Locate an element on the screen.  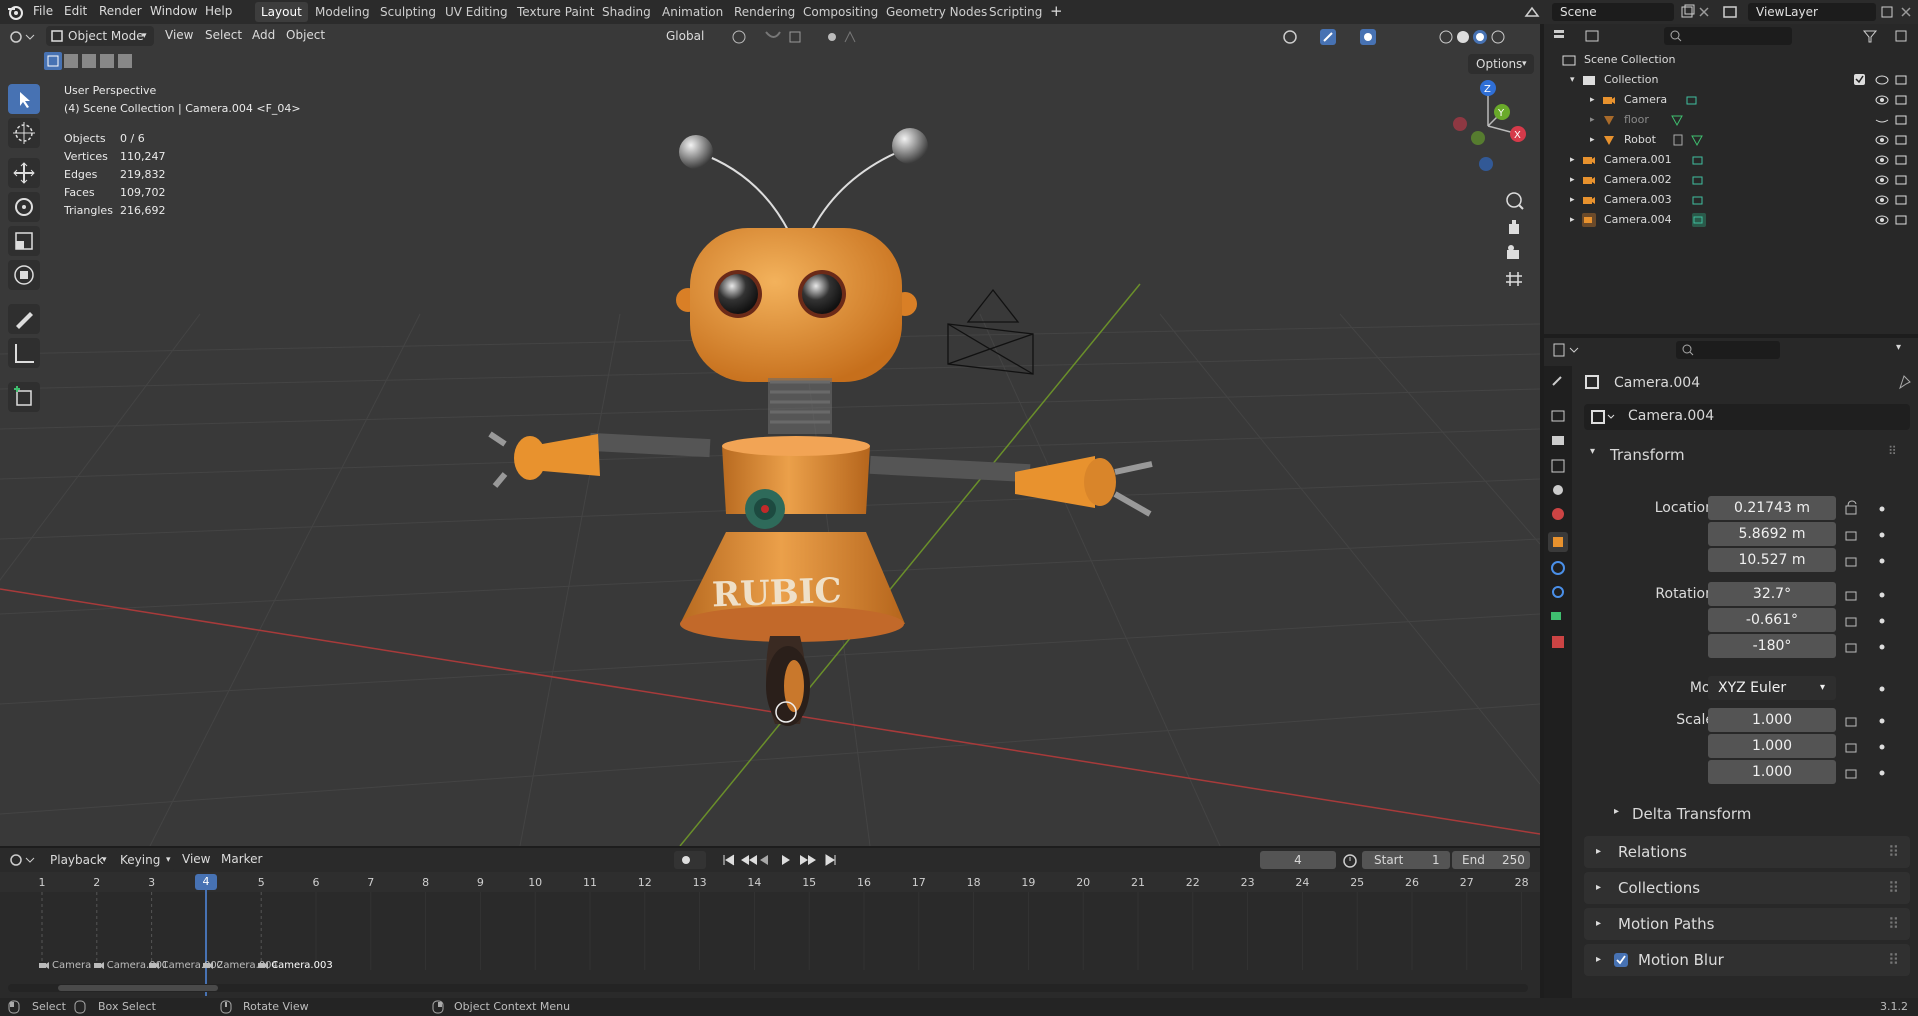
workspace-tab-animation: Animation is located at coordinates (692, 12).